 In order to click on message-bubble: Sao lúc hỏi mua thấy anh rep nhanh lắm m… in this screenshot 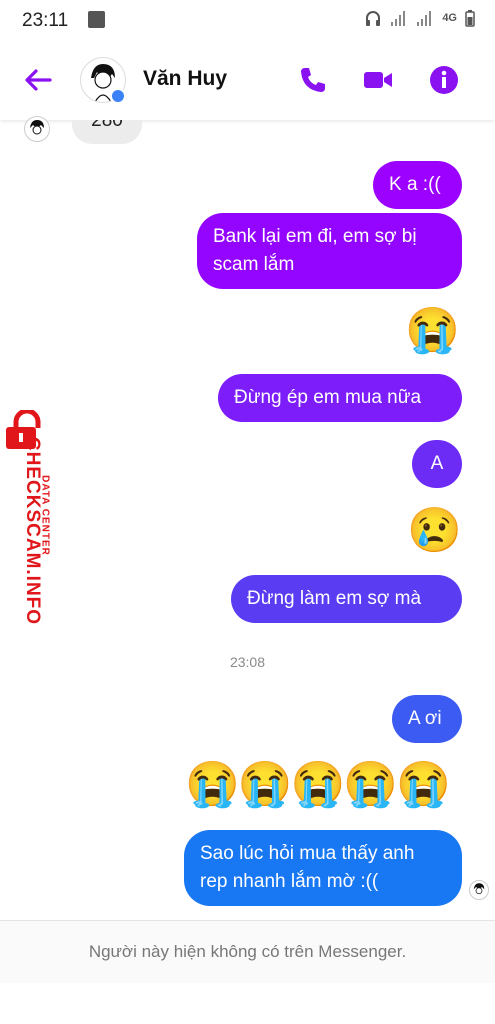, I will do `click(323, 868)`.